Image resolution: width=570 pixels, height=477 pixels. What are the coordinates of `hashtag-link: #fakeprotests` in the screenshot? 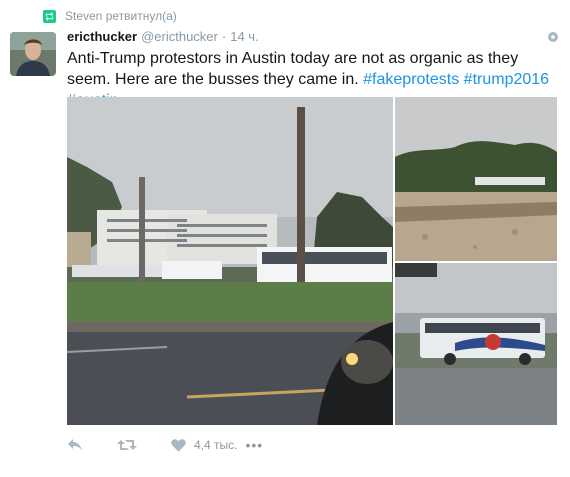 It's located at (411, 79).